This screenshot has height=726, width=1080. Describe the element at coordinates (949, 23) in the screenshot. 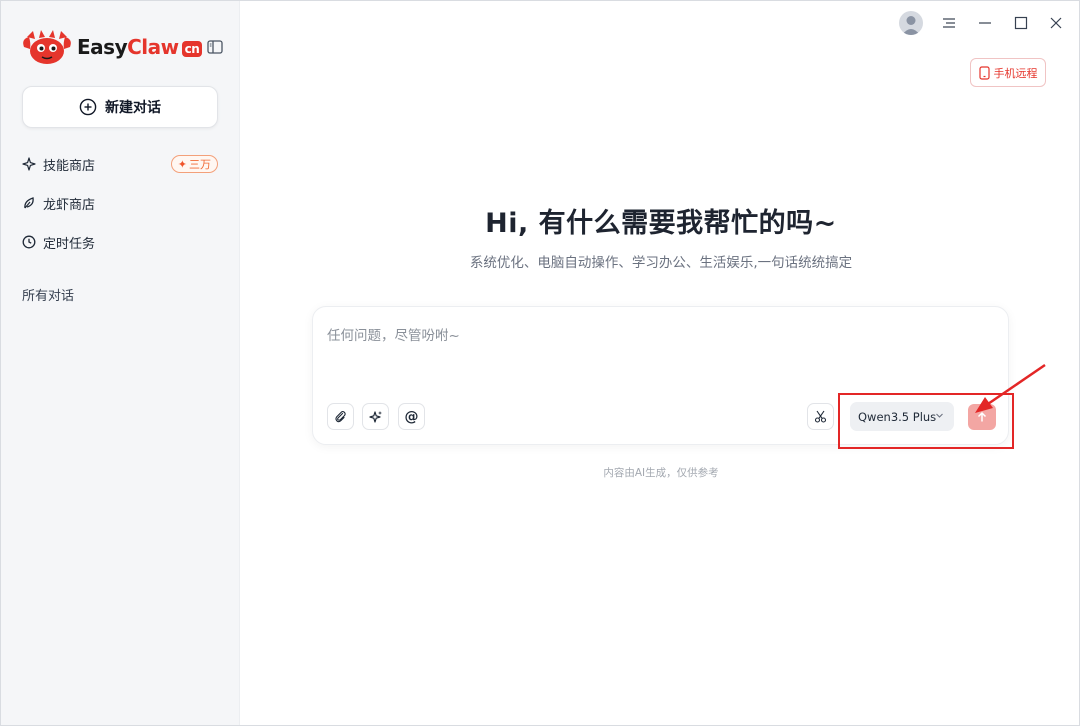

I see `menu-icon` at that location.